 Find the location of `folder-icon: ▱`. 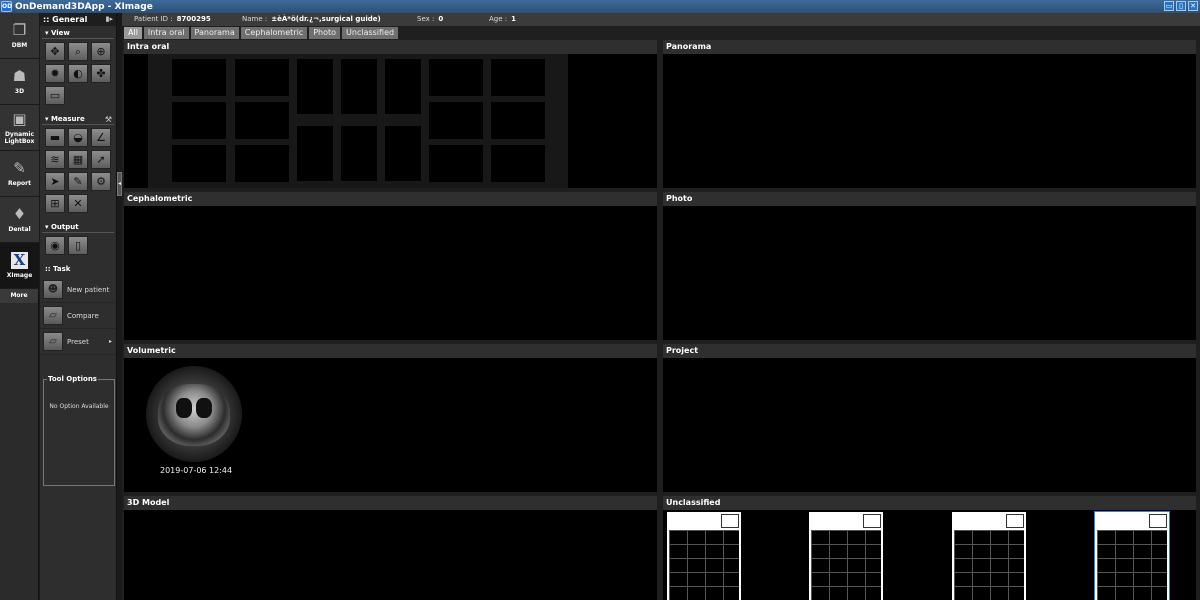

folder-icon: ▱ is located at coordinates (53, 315).